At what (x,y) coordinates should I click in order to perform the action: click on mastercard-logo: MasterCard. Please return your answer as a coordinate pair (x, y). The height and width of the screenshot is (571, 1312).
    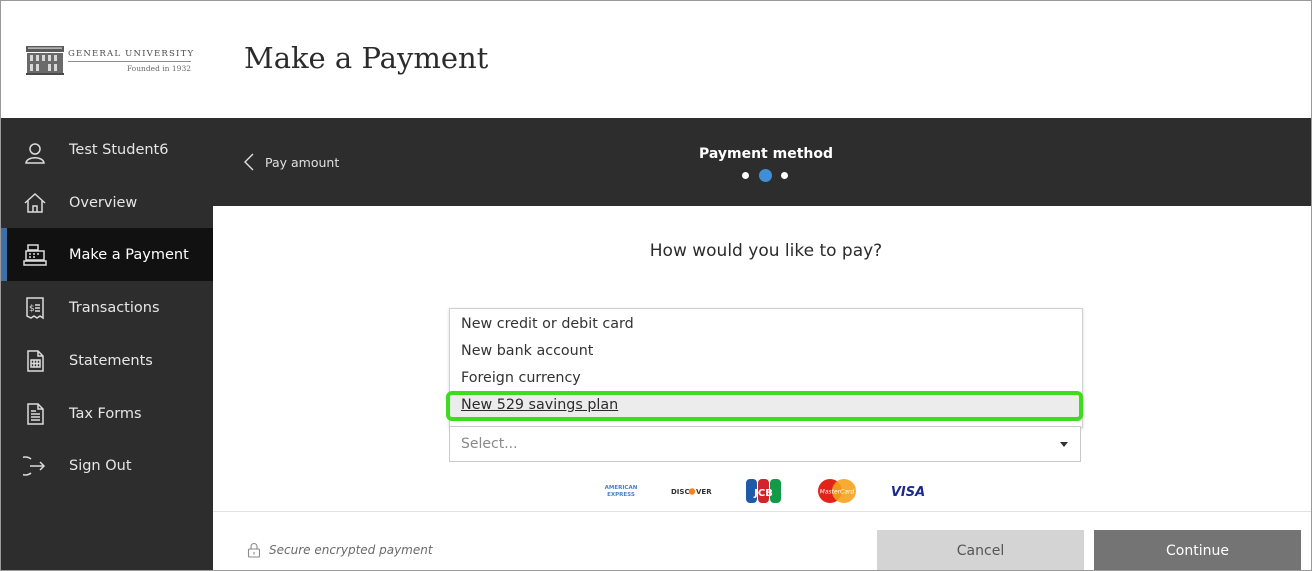
    Looking at the image, I should click on (837, 491).